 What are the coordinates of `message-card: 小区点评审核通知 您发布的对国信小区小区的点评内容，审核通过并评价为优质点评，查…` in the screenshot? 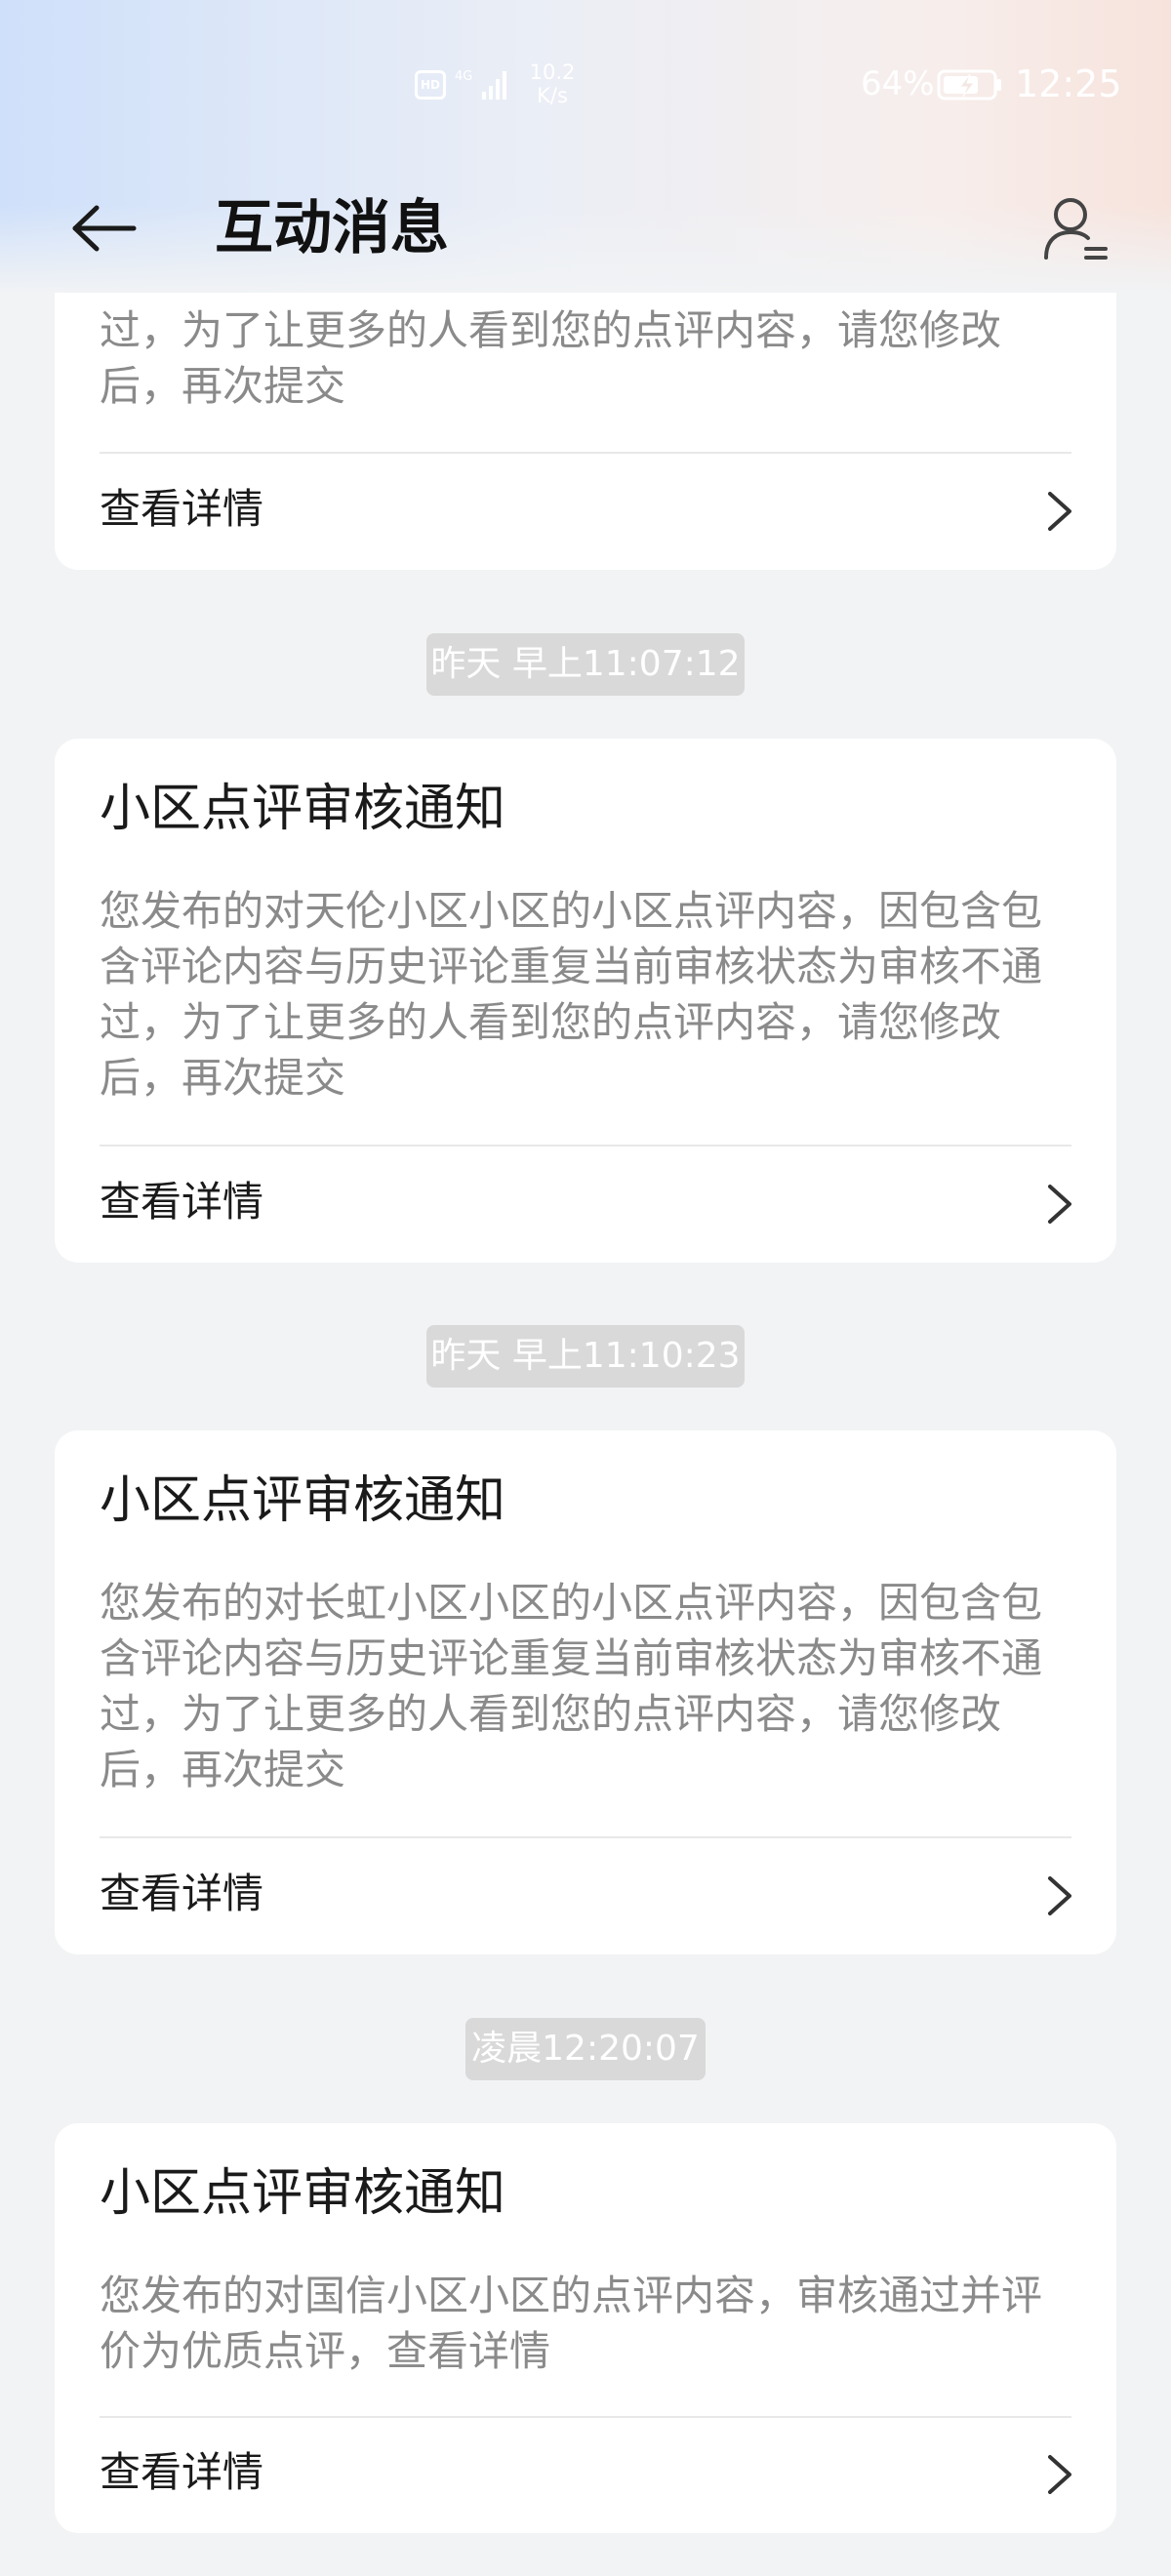 It's located at (585, 2328).